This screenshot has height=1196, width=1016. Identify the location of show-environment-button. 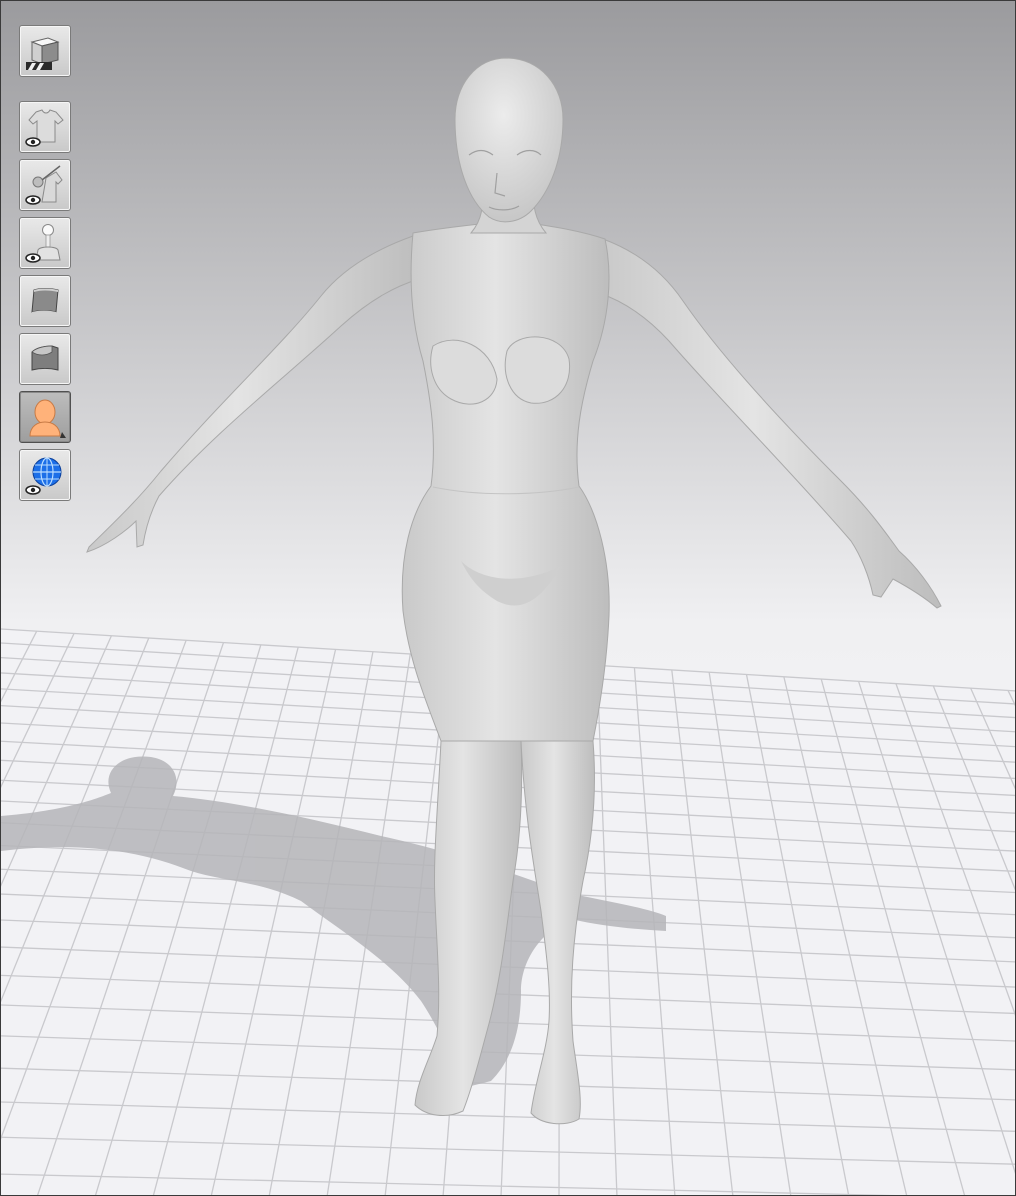
(45, 475).